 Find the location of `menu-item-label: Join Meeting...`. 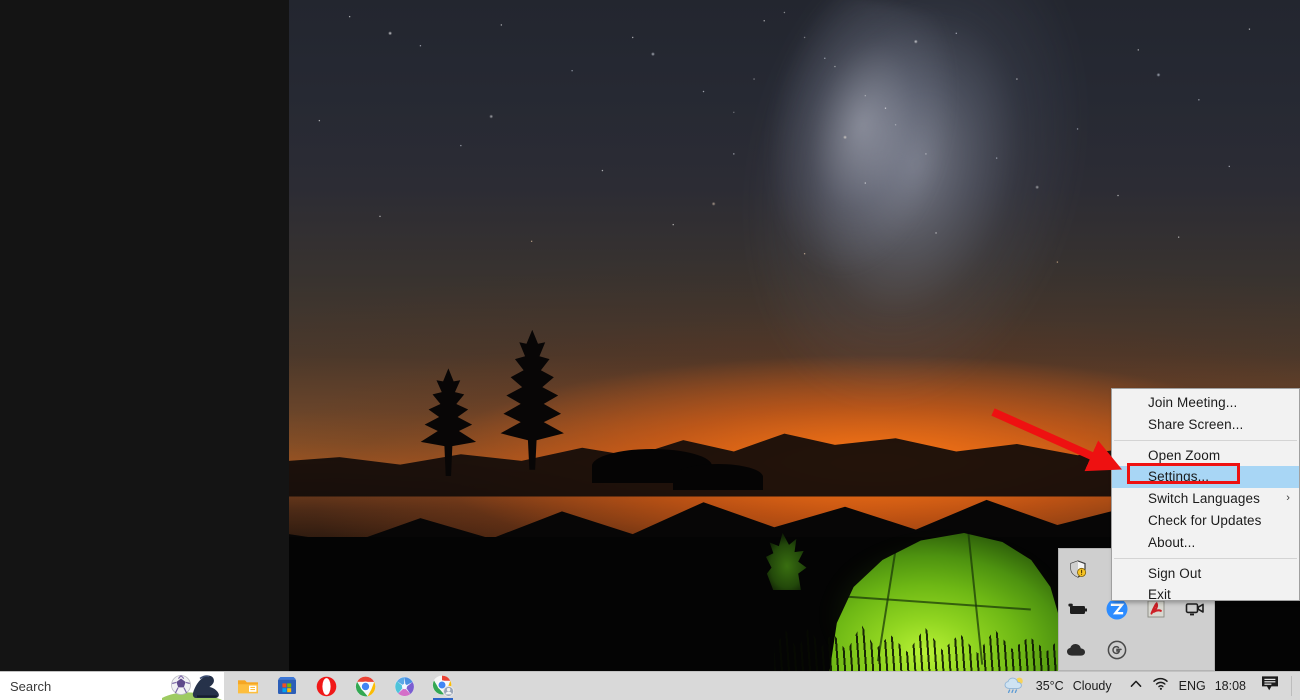

menu-item-label: Join Meeting... is located at coordinates (1193, 402).